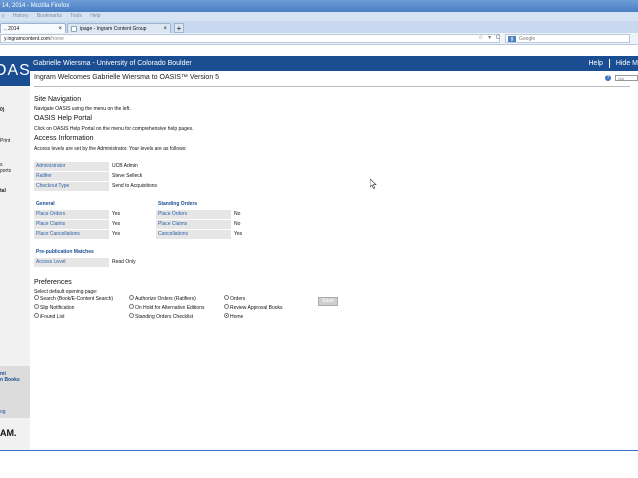 This screenshot has height=478, width=638. Describe the element at coordinates (71, 214) in the screenshot. I see `general-label-place-orders: Place Orders` at that location.